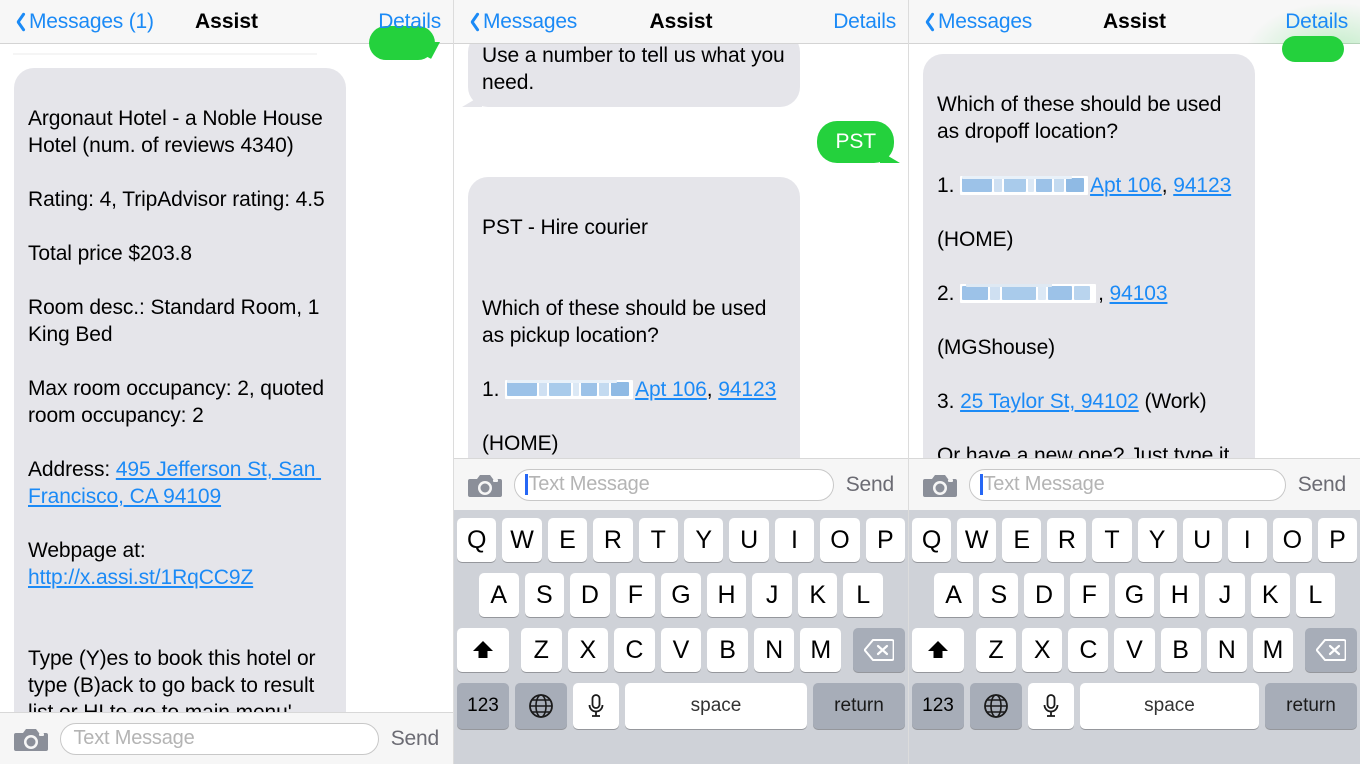  What do you see at coordinates (681, 75) in the screenshot?
I see `message-row: Use a number to tell us what you need.` at bounding box center [681, 75].